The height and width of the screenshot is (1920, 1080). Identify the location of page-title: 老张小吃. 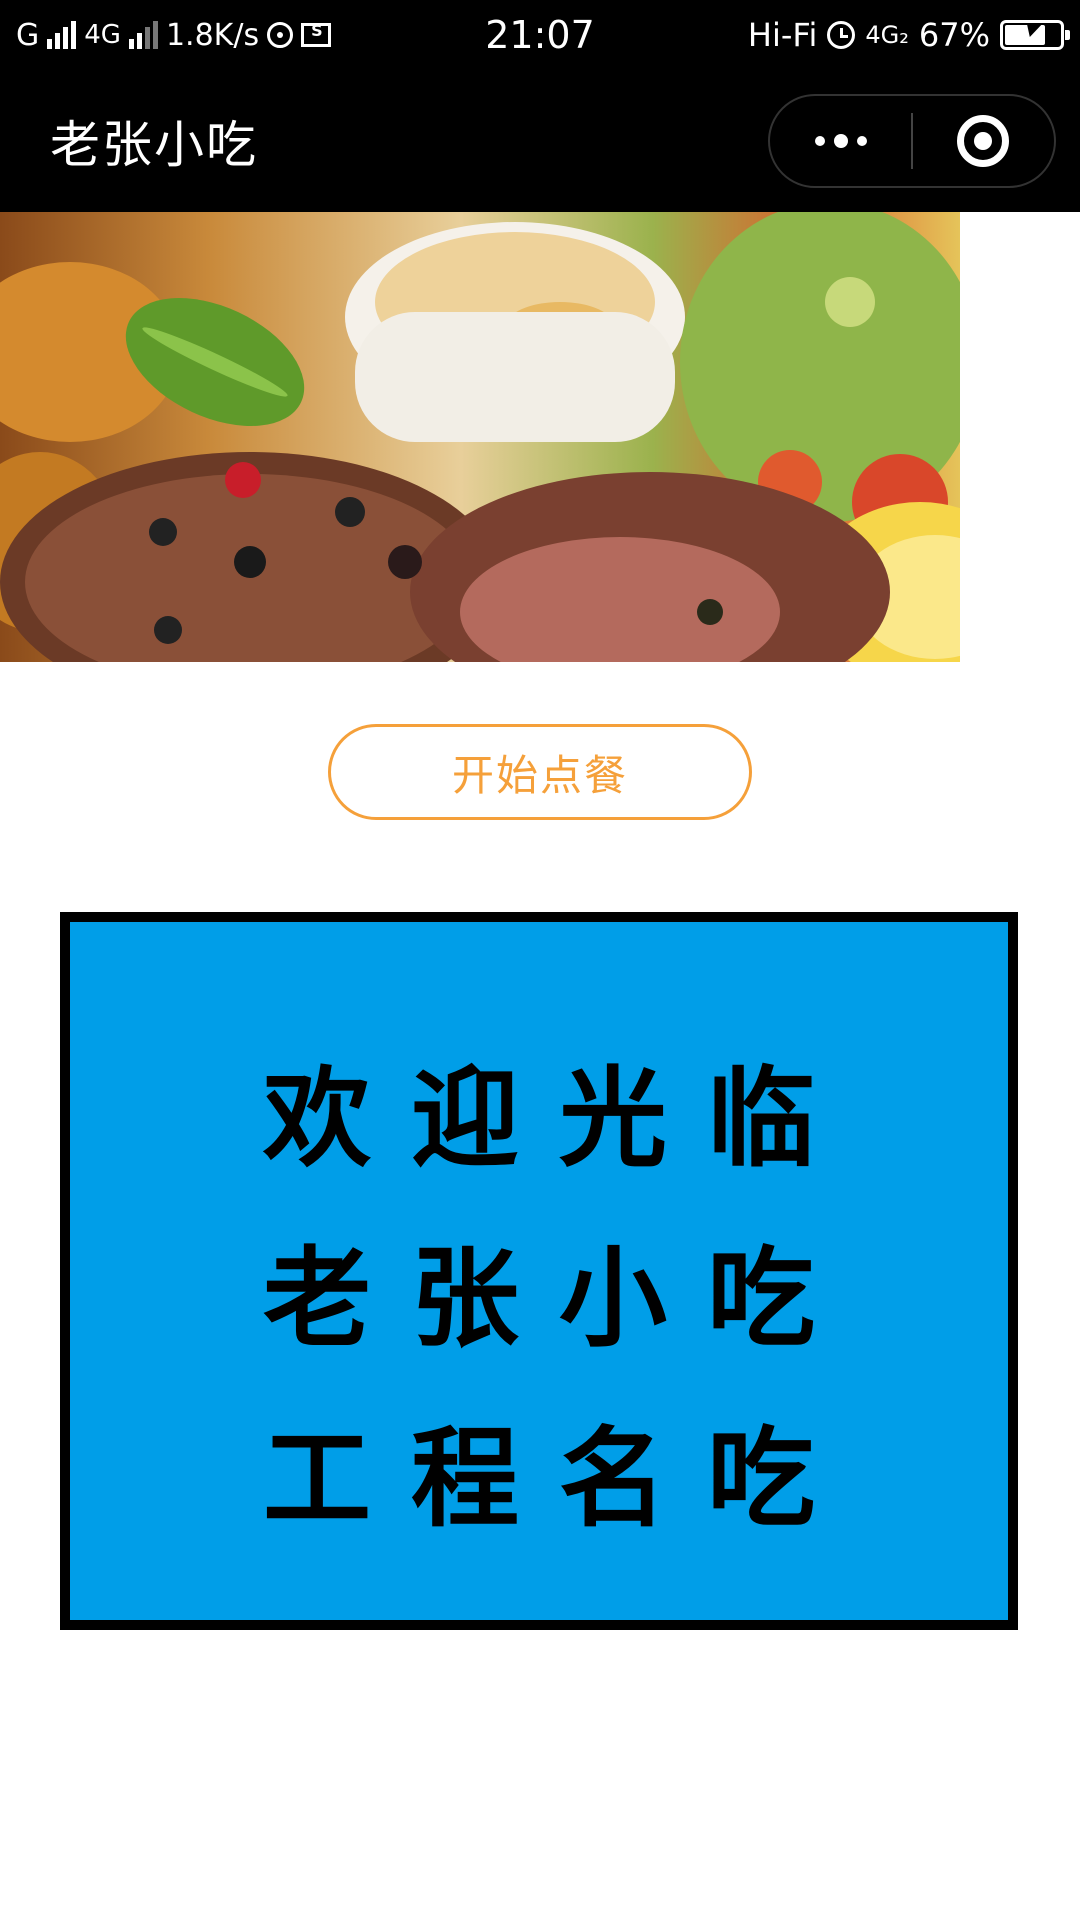
(154, 145).